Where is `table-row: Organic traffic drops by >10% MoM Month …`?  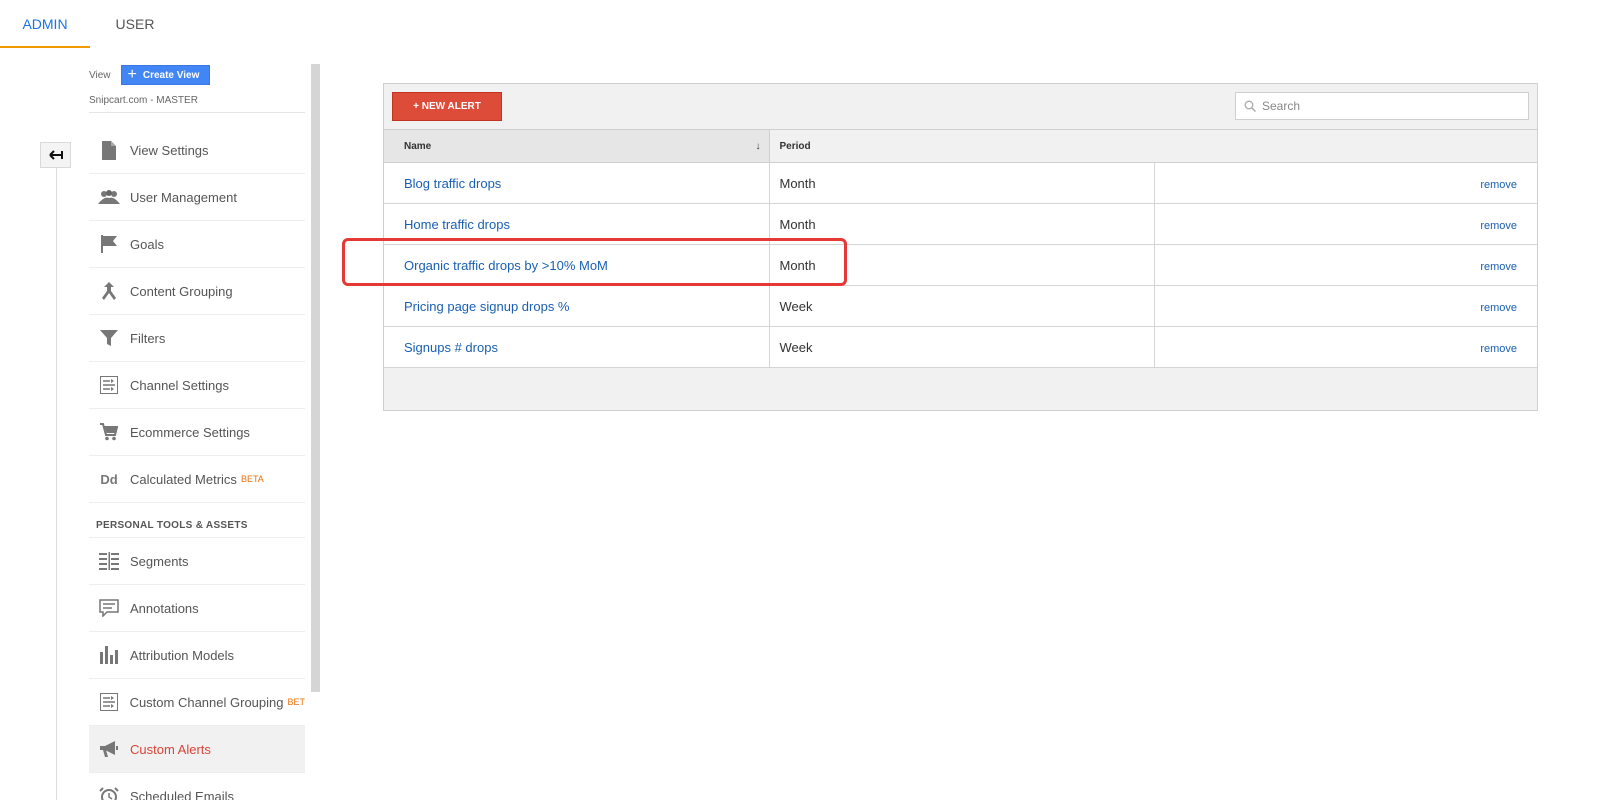
table-row: Organic traffic drops by >10% MoM Month … is located at coordinates (960, 265).